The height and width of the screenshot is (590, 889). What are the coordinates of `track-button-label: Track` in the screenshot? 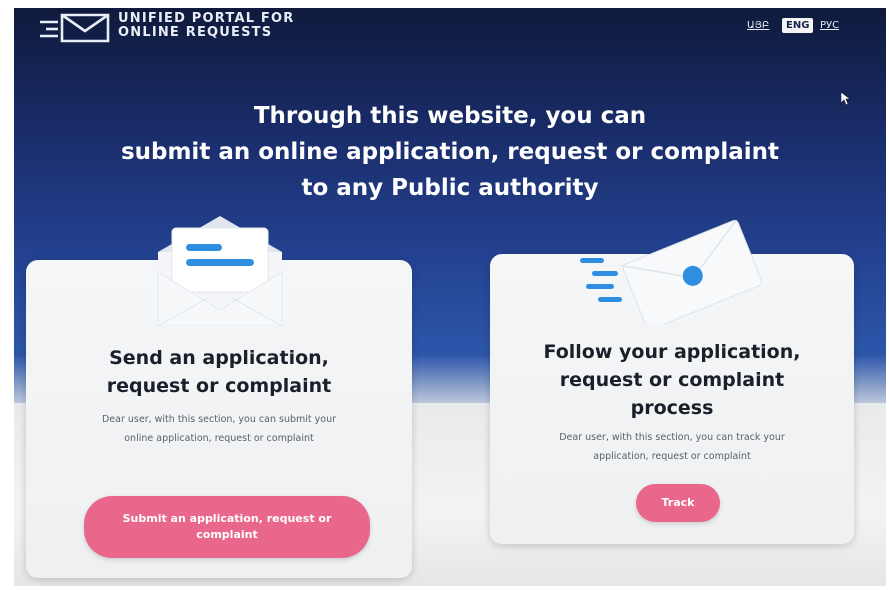 It's located at (678, 502).